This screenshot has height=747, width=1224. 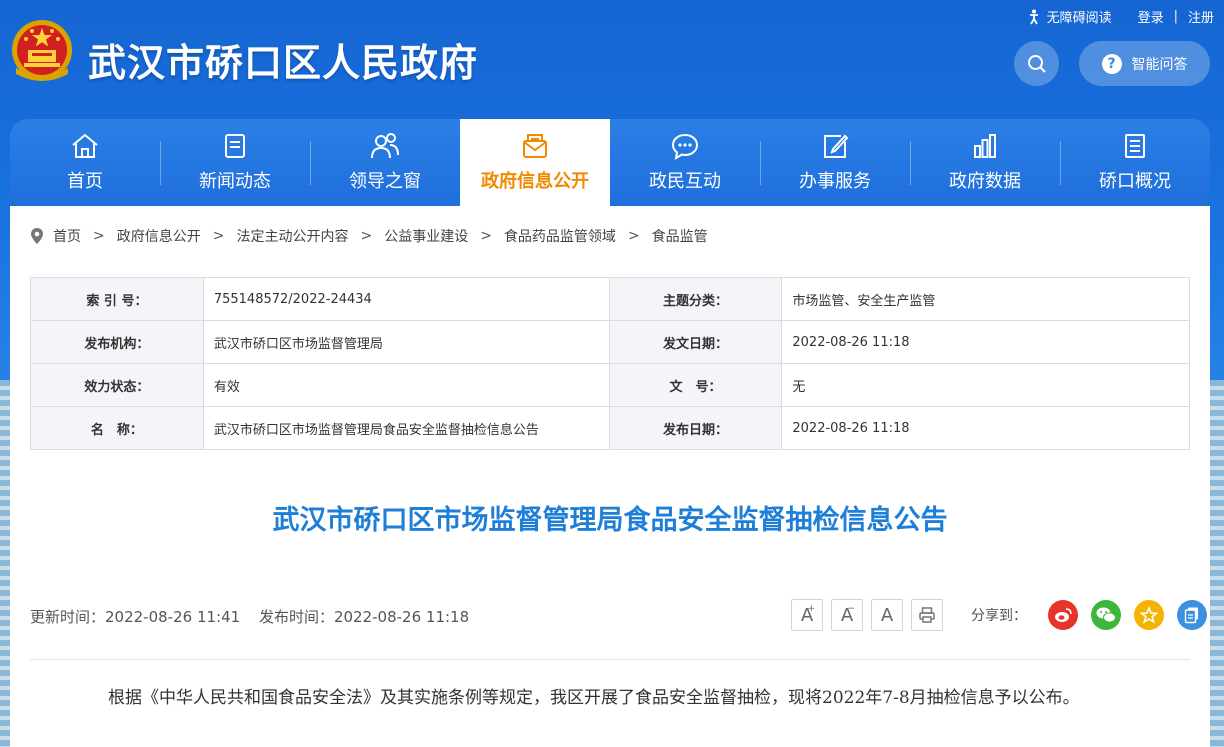 I want to click on chat-icon, so click(x=685, y=146).